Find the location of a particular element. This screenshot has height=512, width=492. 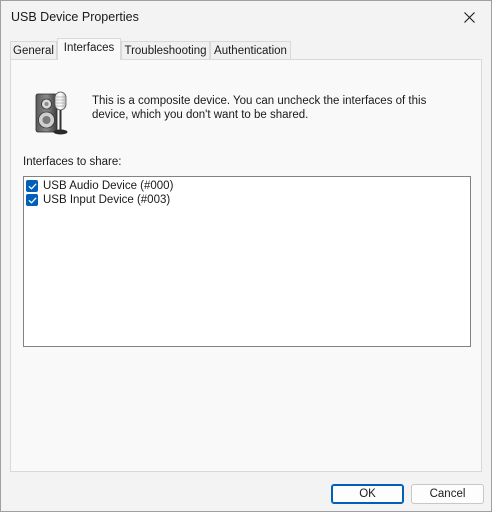

window-title: USB Device Properties is located at coordinates (75, 17).